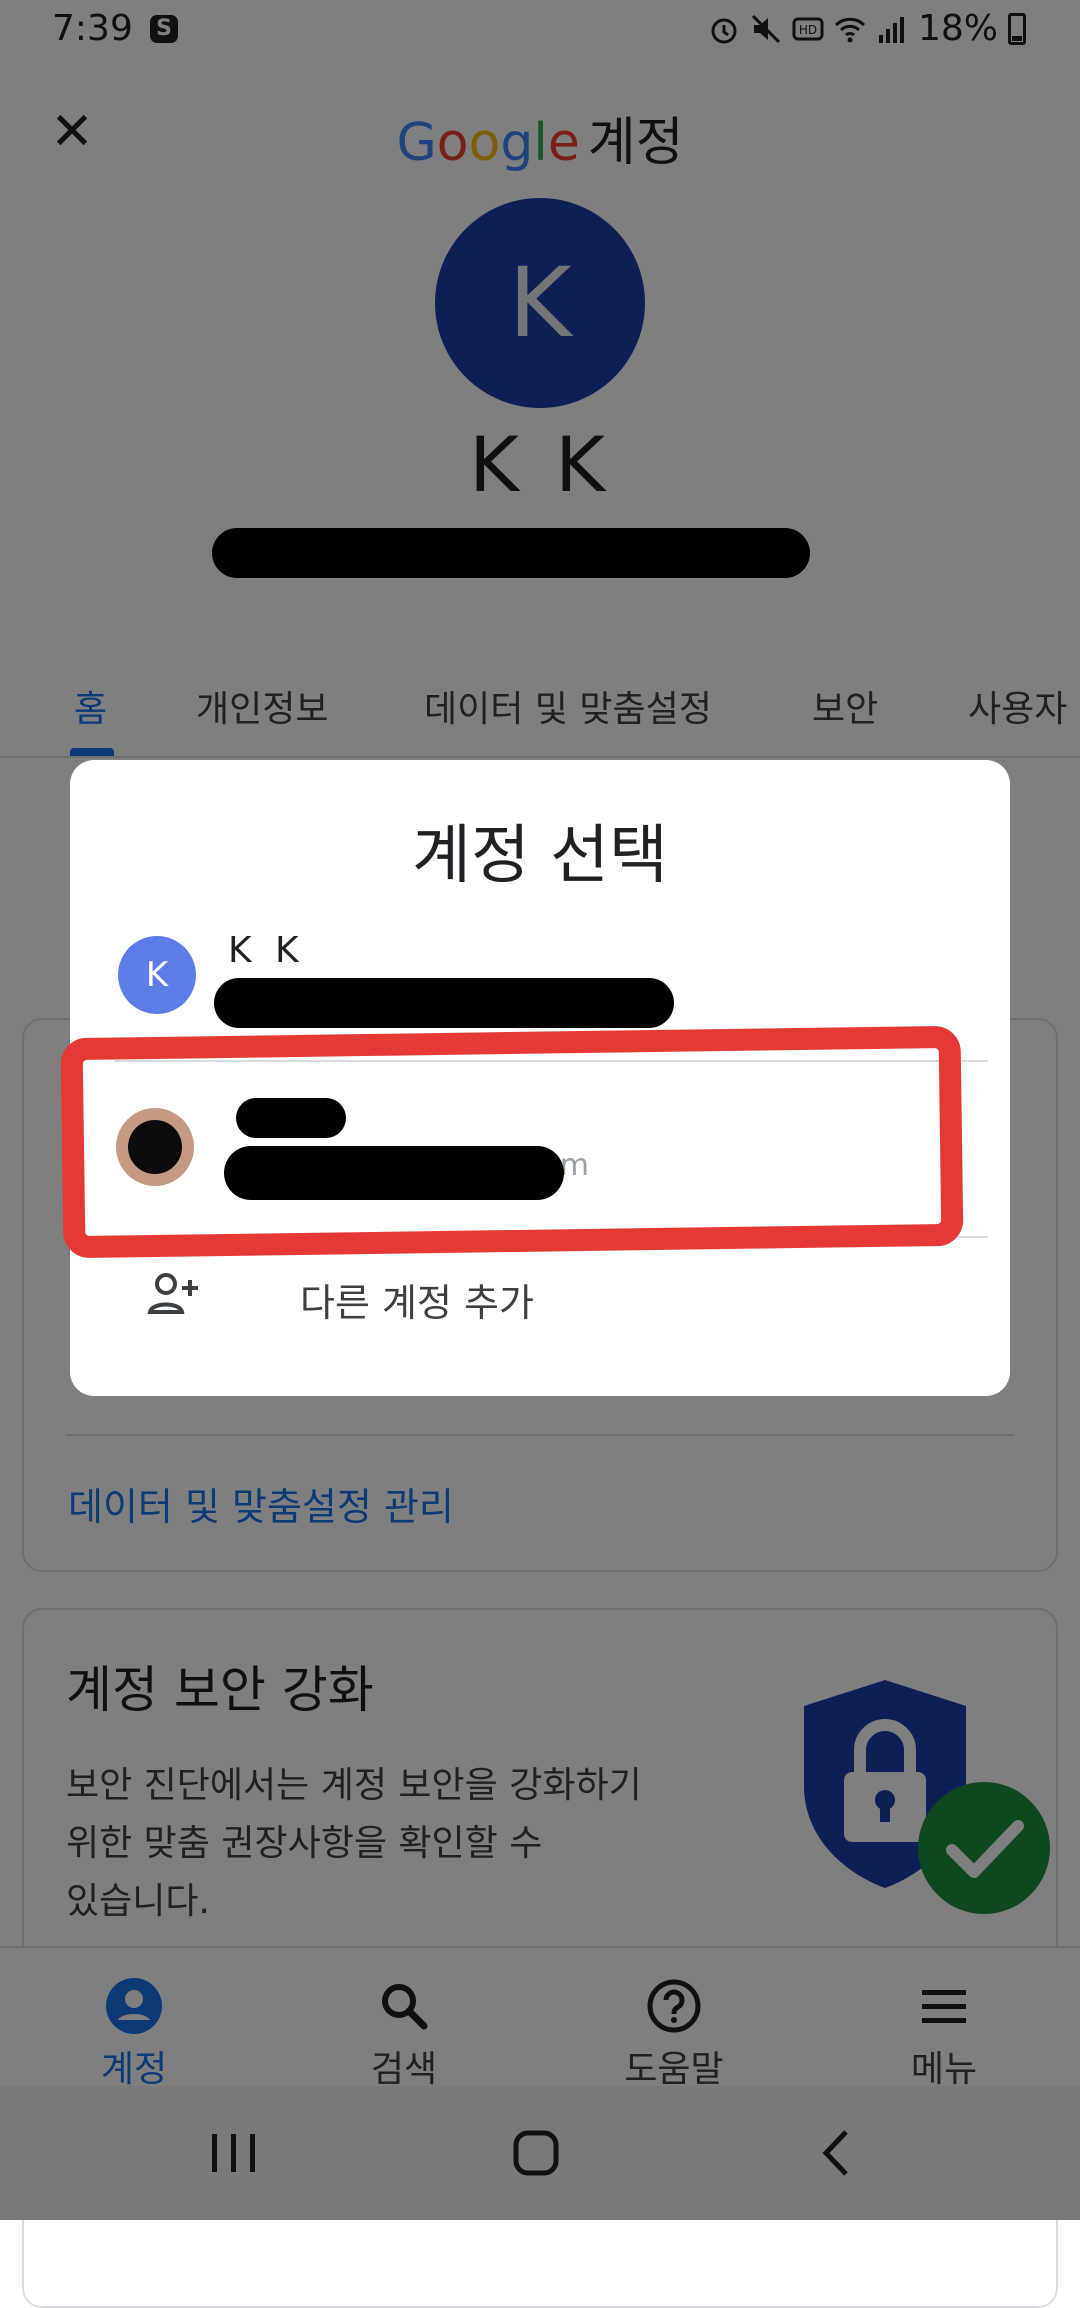 The height and width of the screenshot is (2308, 1080). Describe the element at coordinates (540, 1296) in the screenshot. I see `add-account-button: 다른 계정 추가` at that location.